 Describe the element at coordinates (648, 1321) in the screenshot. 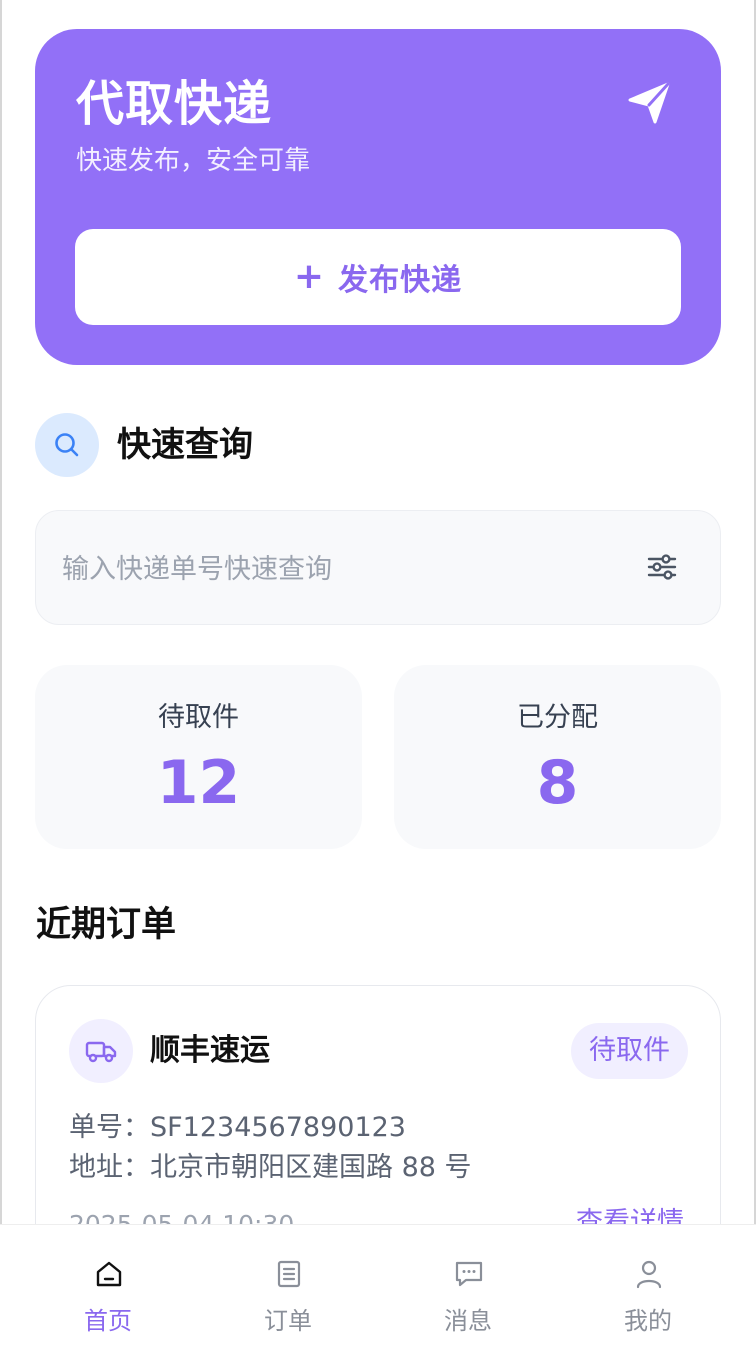

I see `nav-label: 我的` at that location.